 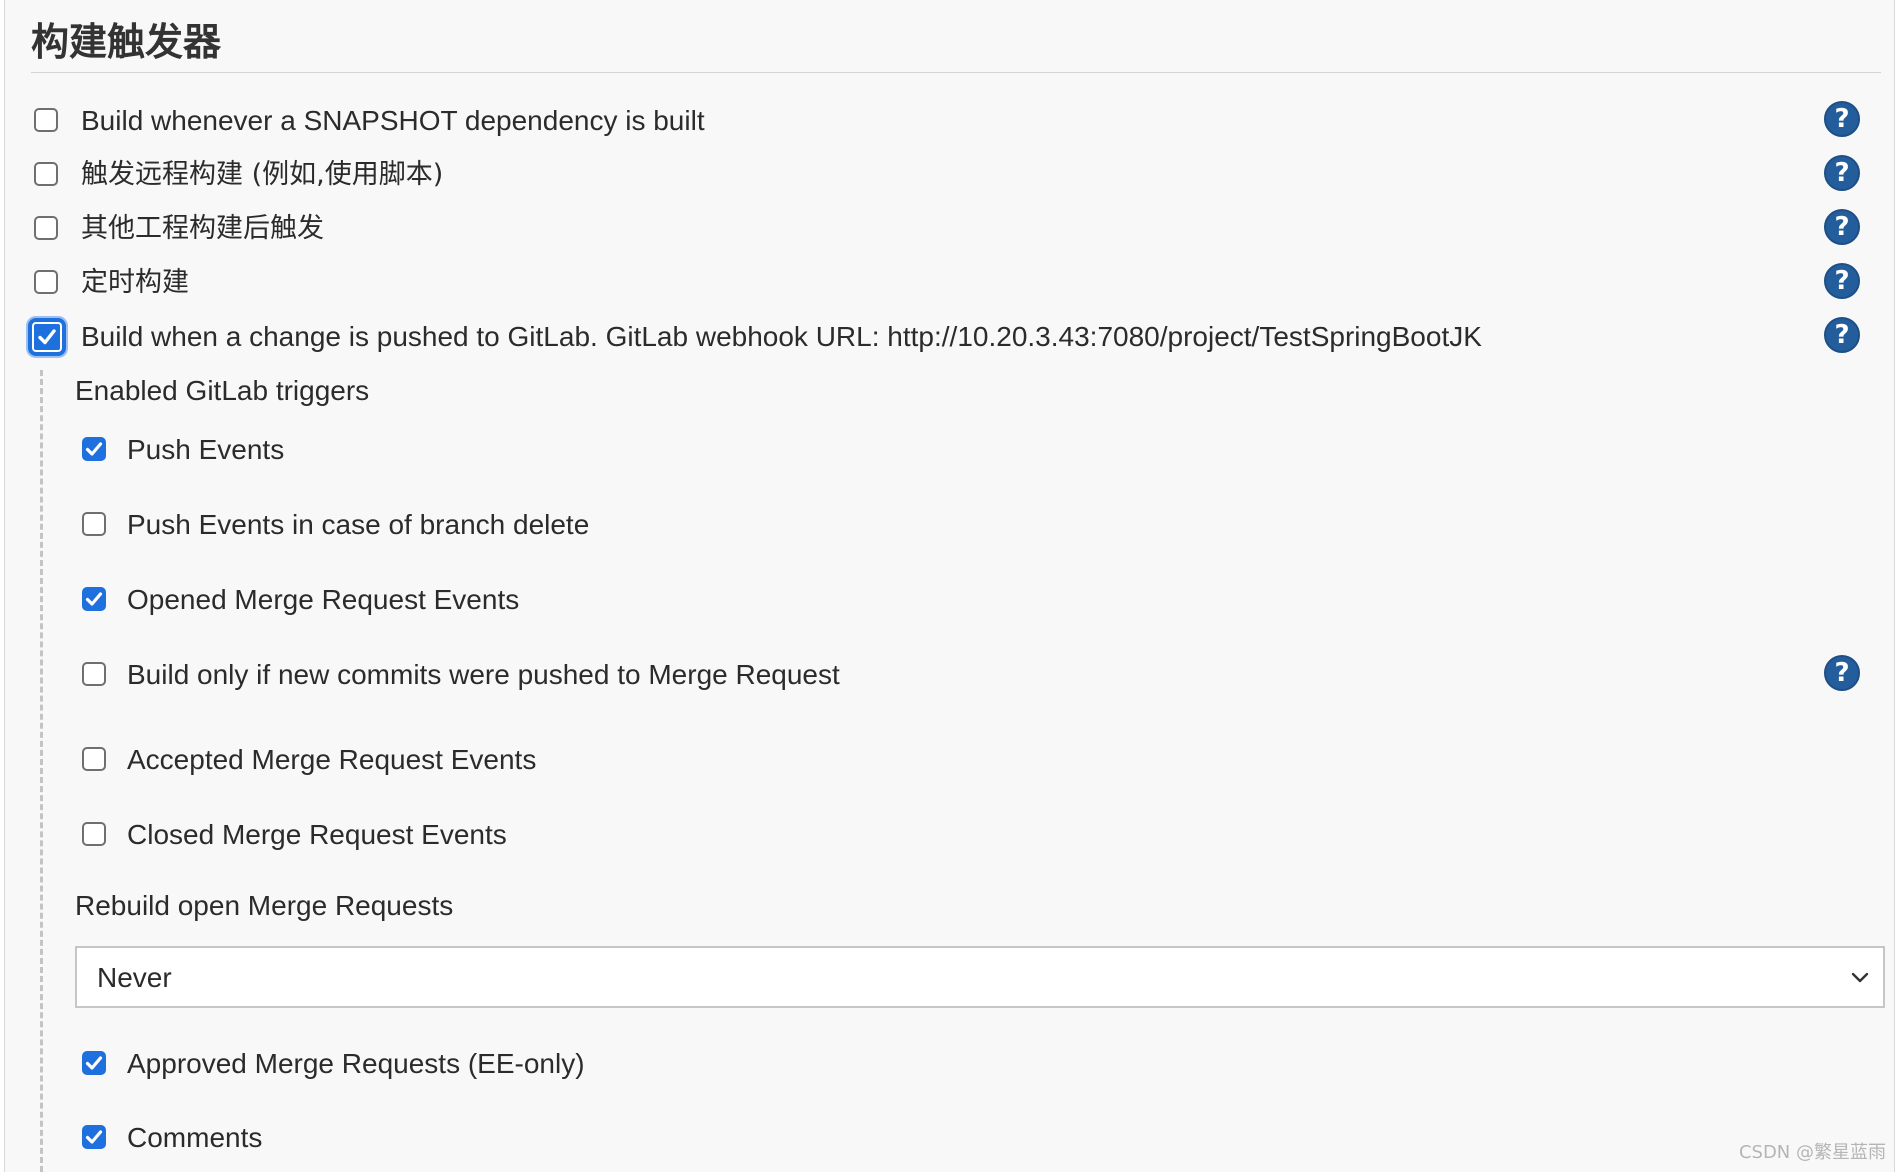 I want to click on approved-merge-requests-checkbox, so click(x=94, y=1063).